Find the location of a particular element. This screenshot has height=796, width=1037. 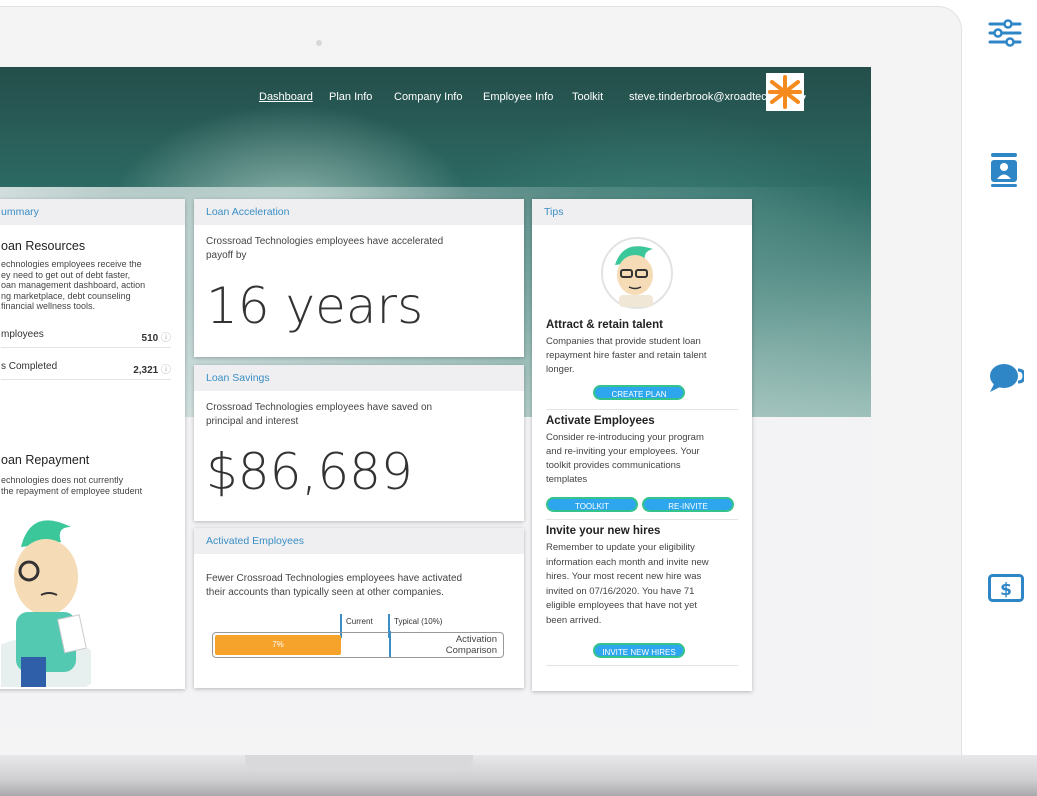

nav-employee-info: Employee Info is located at coordinates (518, 97).